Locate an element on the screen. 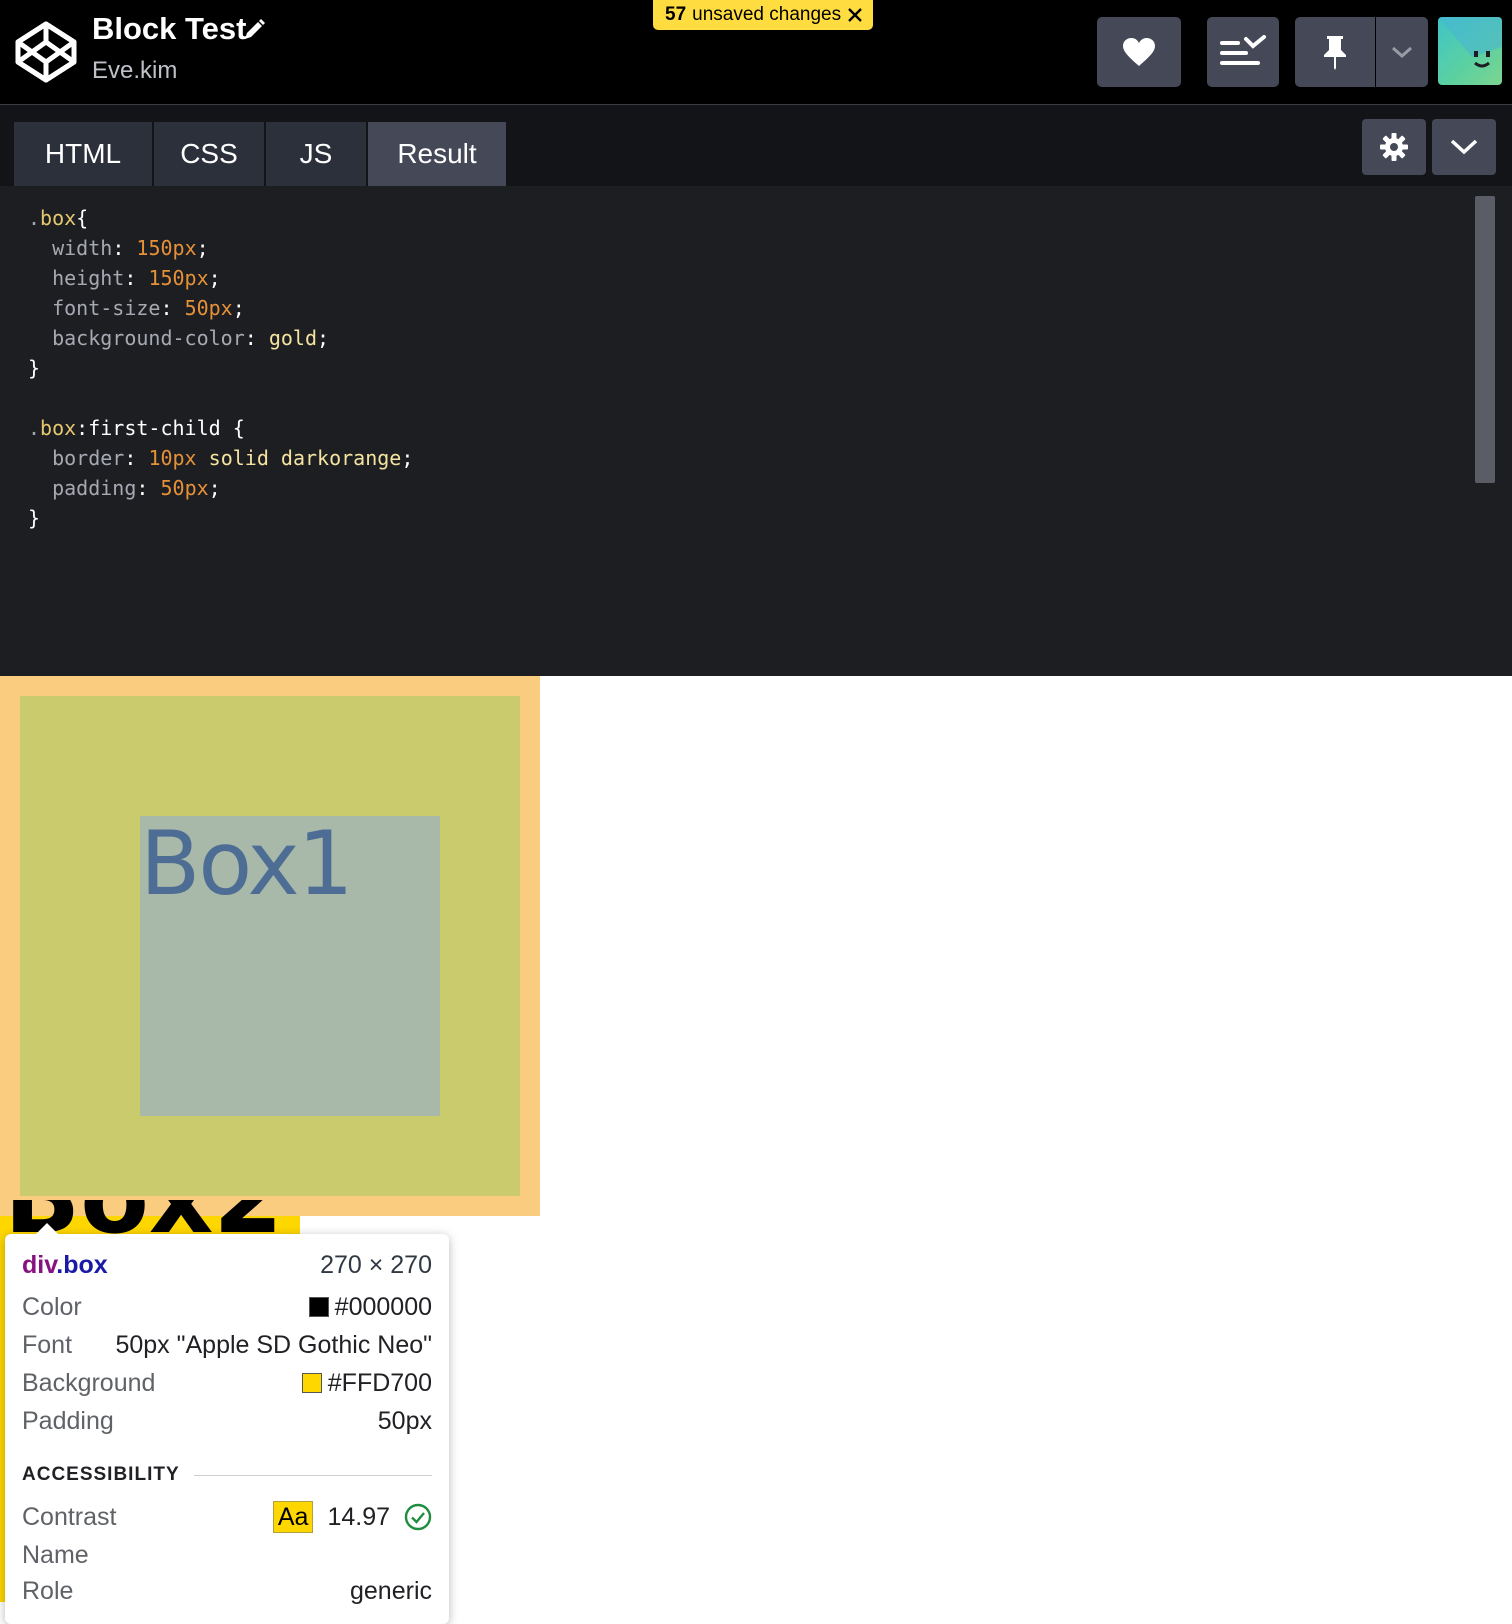 The image size is (1512, 1624). divider is located at coordinates (312, 1475).